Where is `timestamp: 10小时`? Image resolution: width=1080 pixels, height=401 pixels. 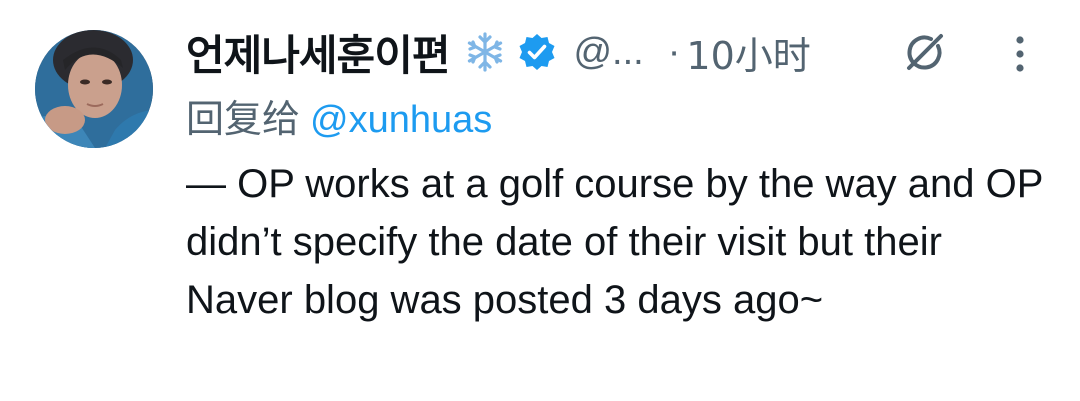
timestamp: 10小时 is located at coordinates (748, 52).